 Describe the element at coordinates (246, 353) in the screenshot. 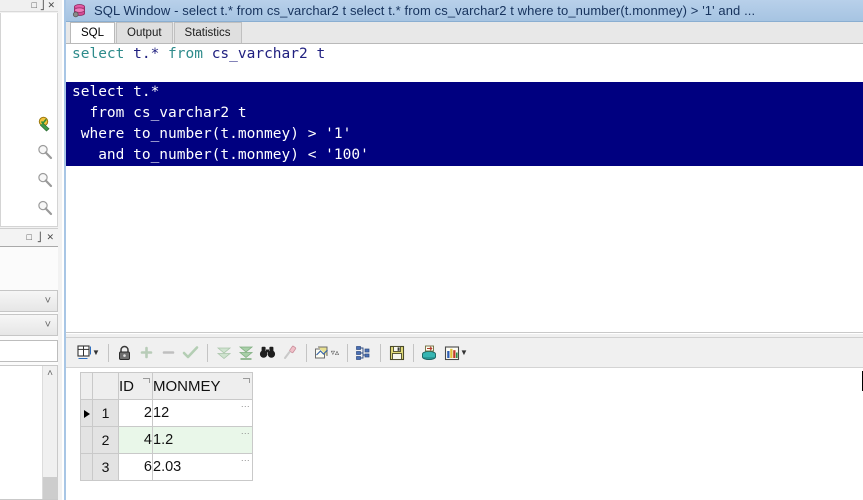

I see `fetch-last-page-icon` at that location.